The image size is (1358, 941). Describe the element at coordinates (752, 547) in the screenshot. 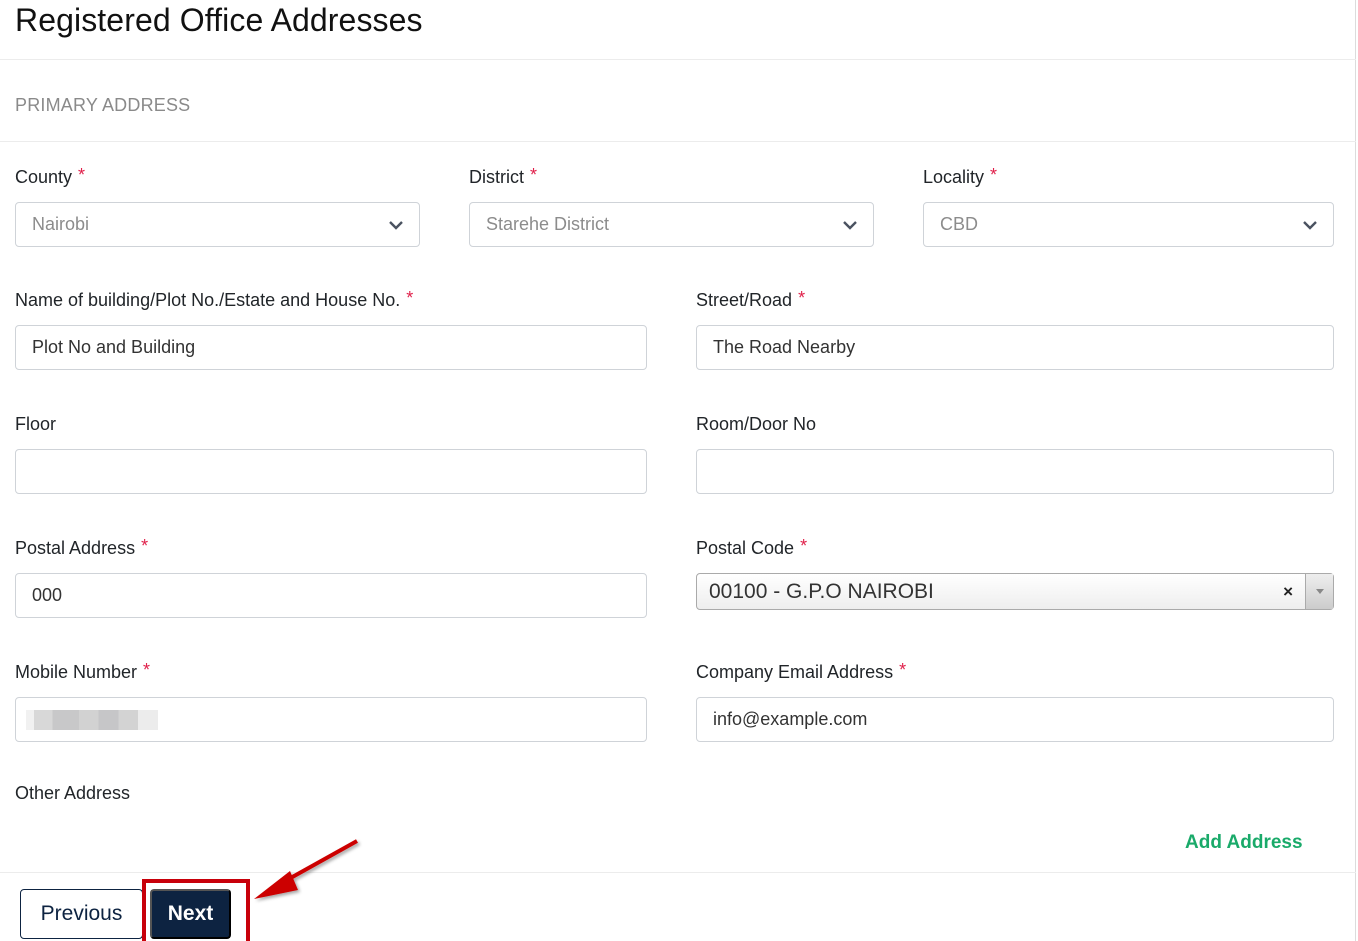

I see `postal-code-label: Postal Code *` at that location.